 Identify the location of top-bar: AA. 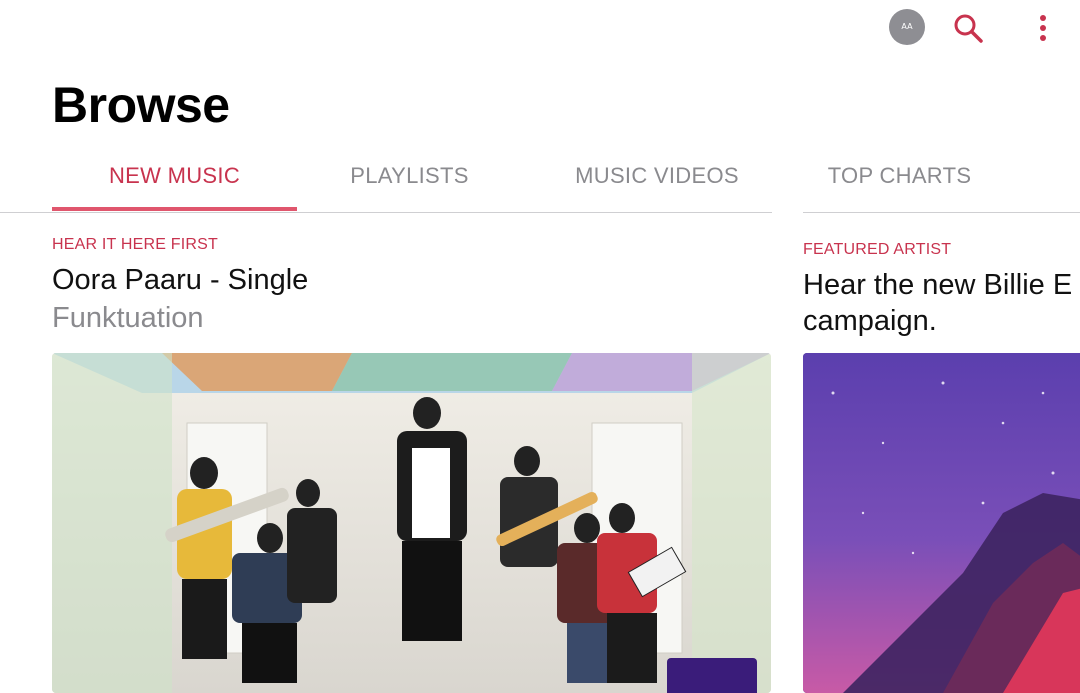
(540, 28).